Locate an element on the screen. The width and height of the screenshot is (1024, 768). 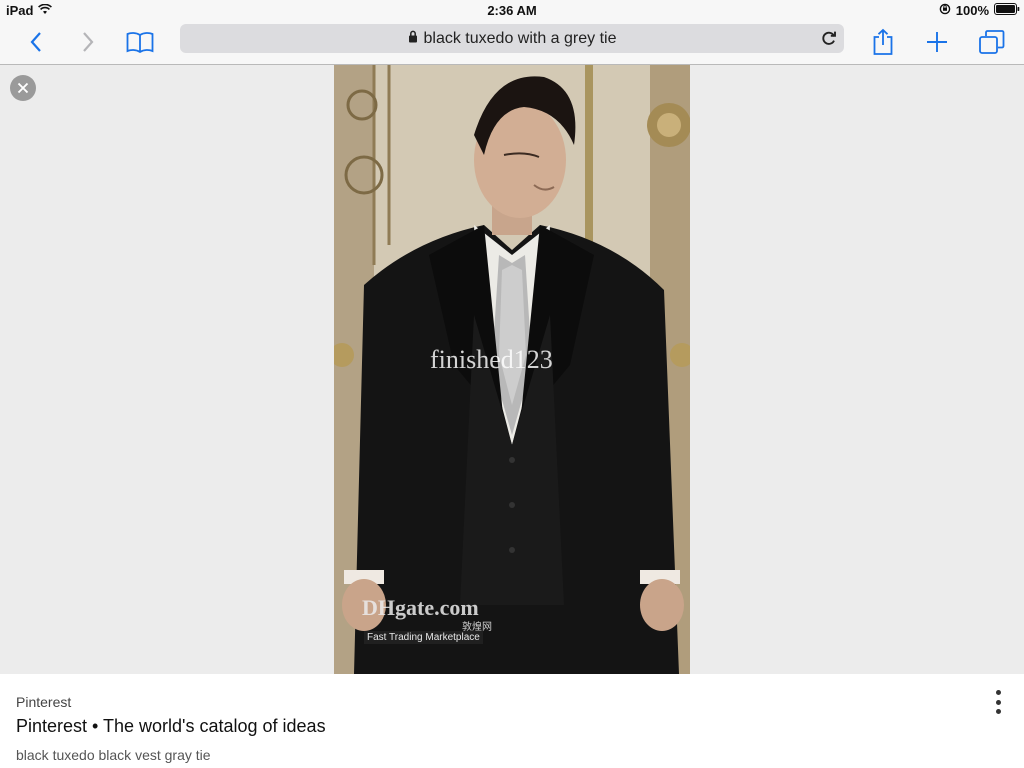
more-vertical-icon is located at coordinates (998, 702).